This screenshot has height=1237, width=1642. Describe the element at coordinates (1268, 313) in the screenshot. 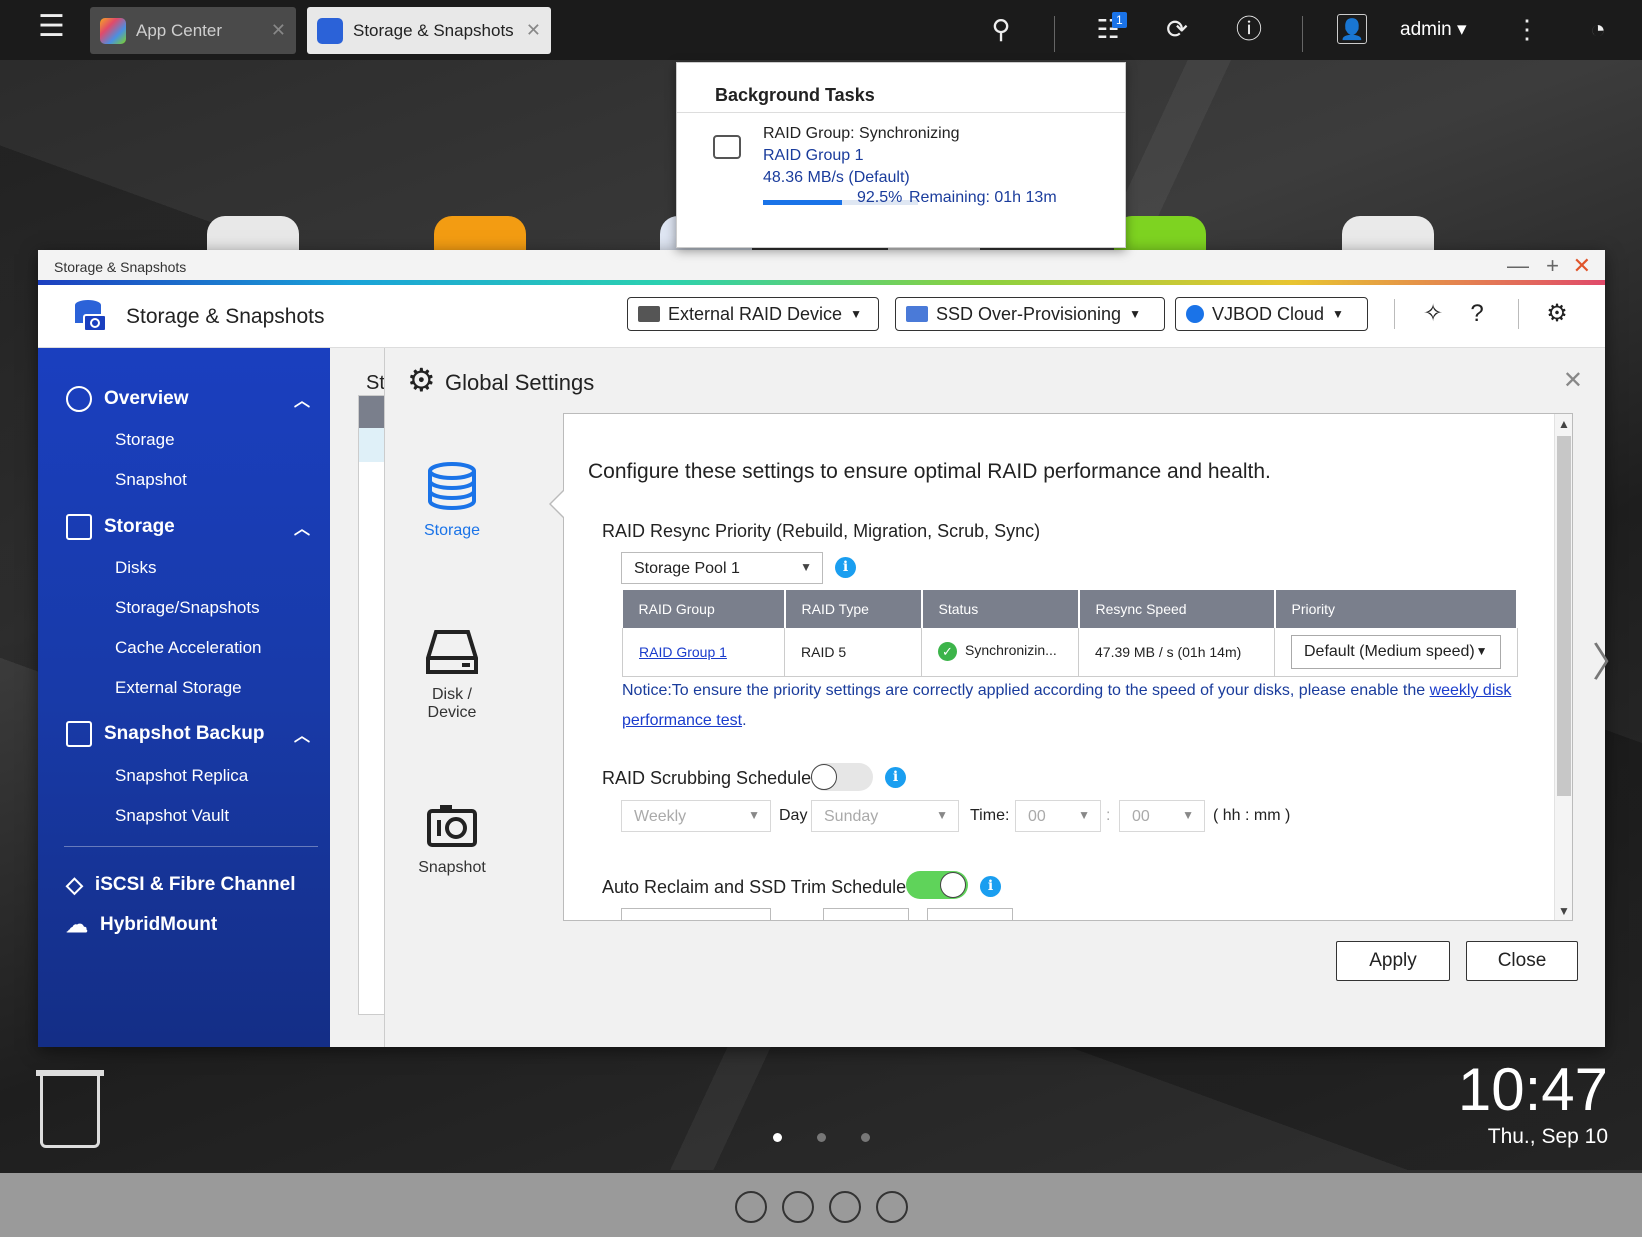

I see `button-label: VJBOD Cloud` at that location.